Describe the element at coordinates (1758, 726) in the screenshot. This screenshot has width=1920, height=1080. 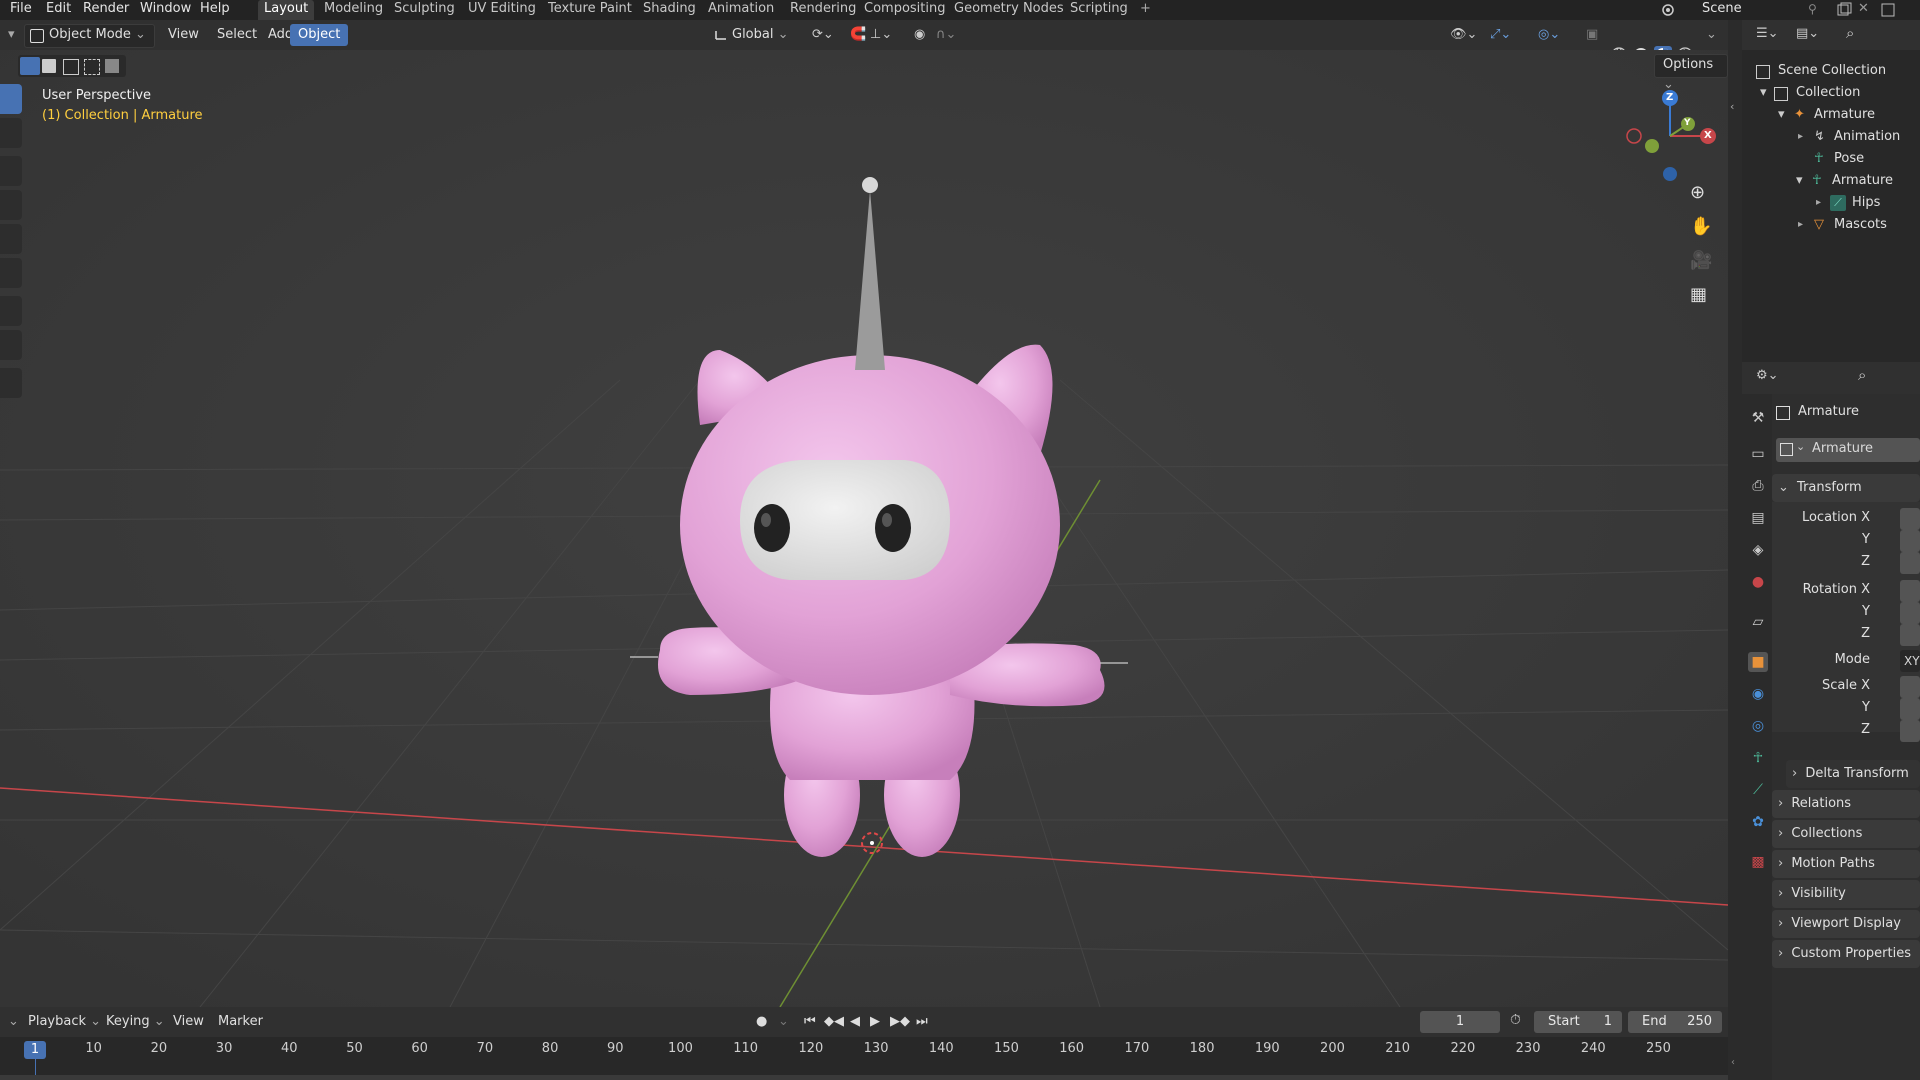
I see `physics-tab-icon: ◎` at that location.